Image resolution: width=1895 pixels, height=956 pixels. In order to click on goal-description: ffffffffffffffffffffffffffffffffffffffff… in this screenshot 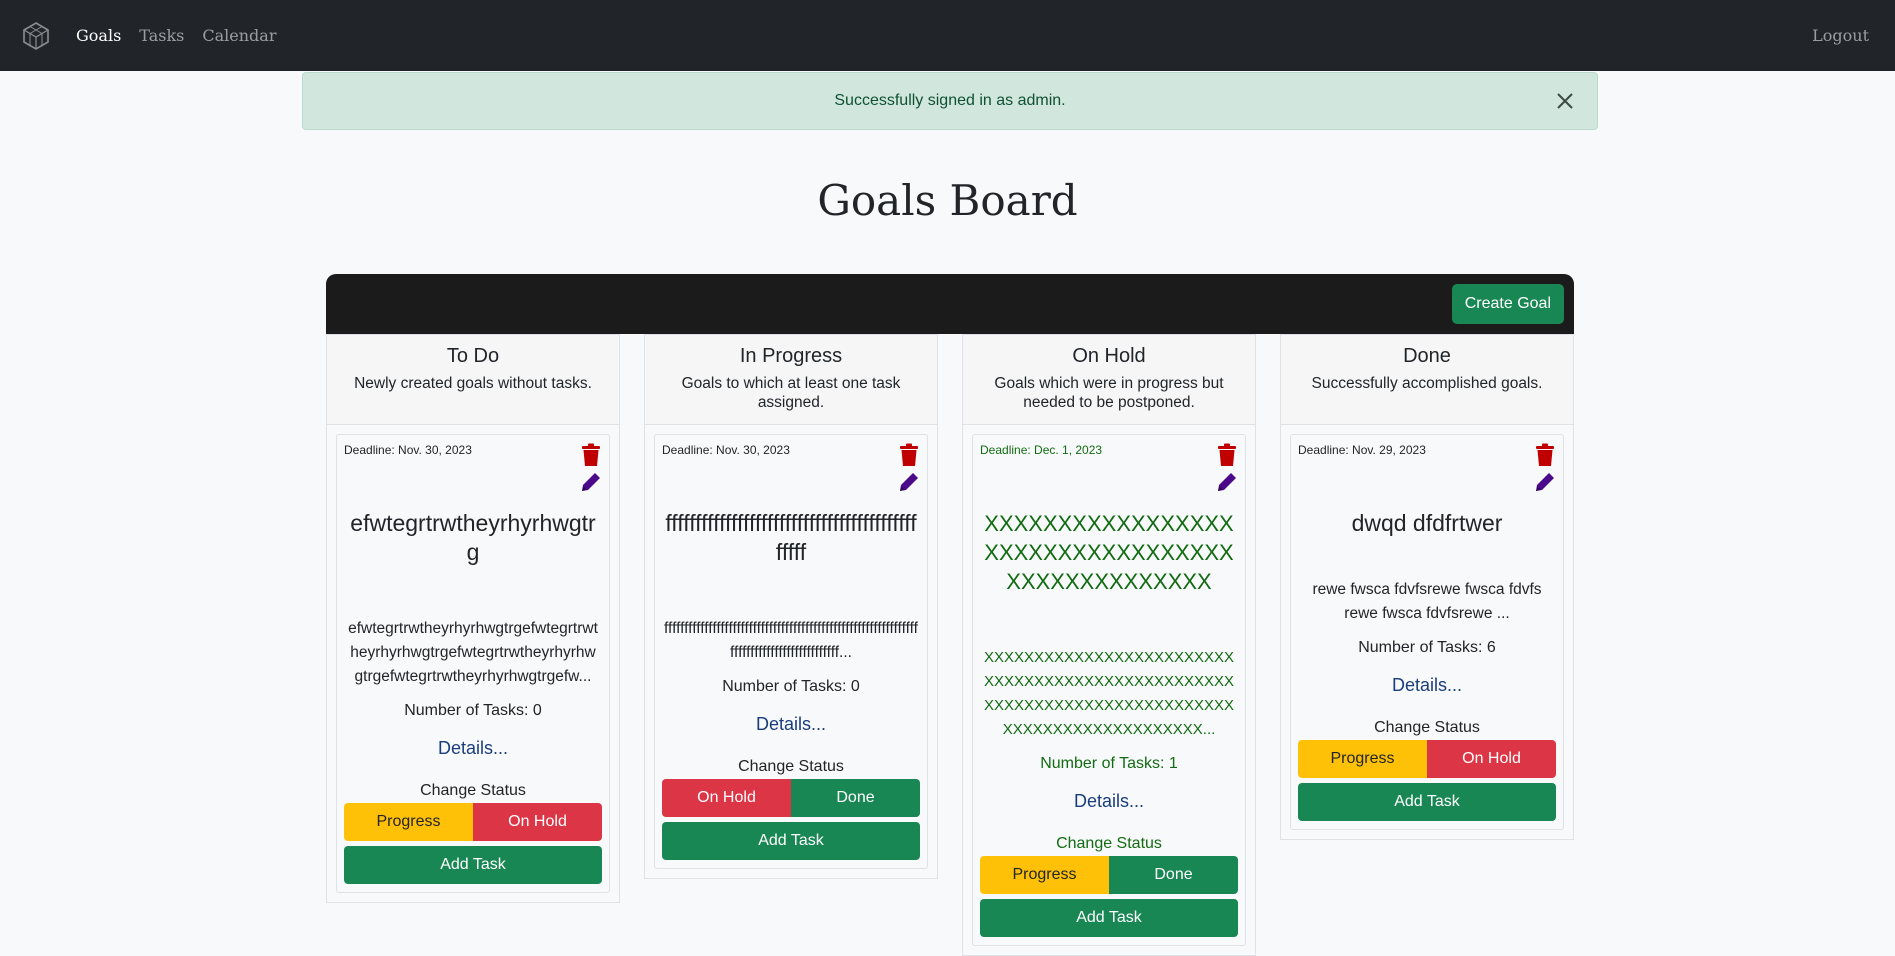, I will do `click(791, 640)`.